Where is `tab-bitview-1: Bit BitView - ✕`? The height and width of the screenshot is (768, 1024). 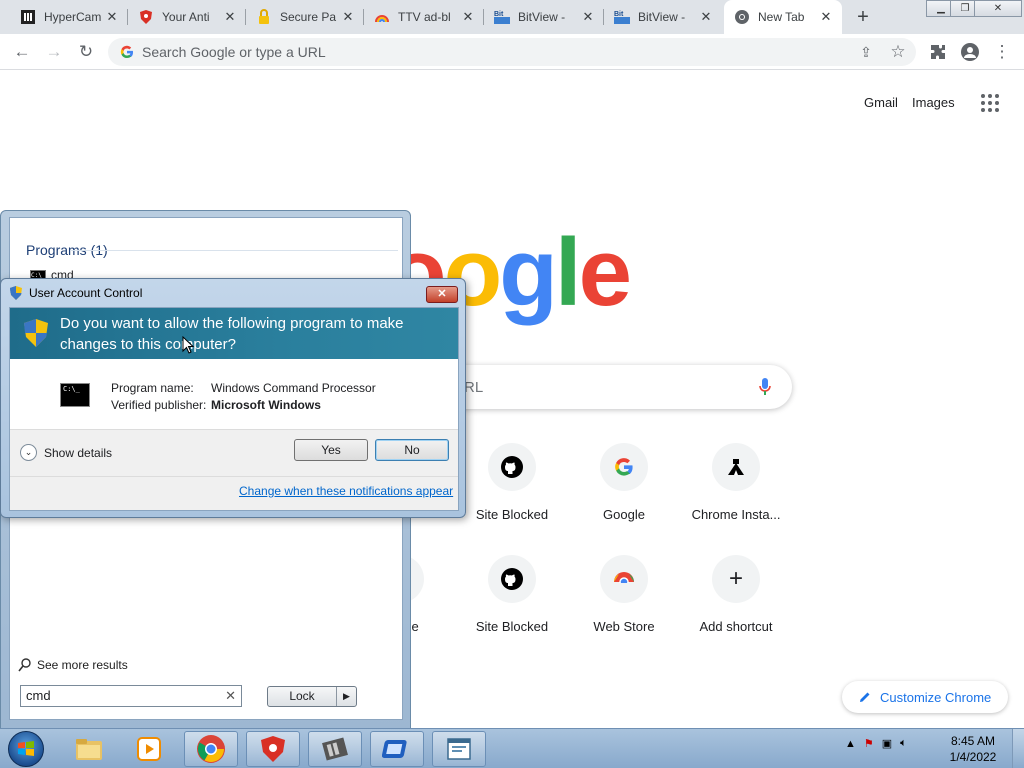 tab-bitview-1: Bit BitView - ✕ is located at coordinates (544, 17).